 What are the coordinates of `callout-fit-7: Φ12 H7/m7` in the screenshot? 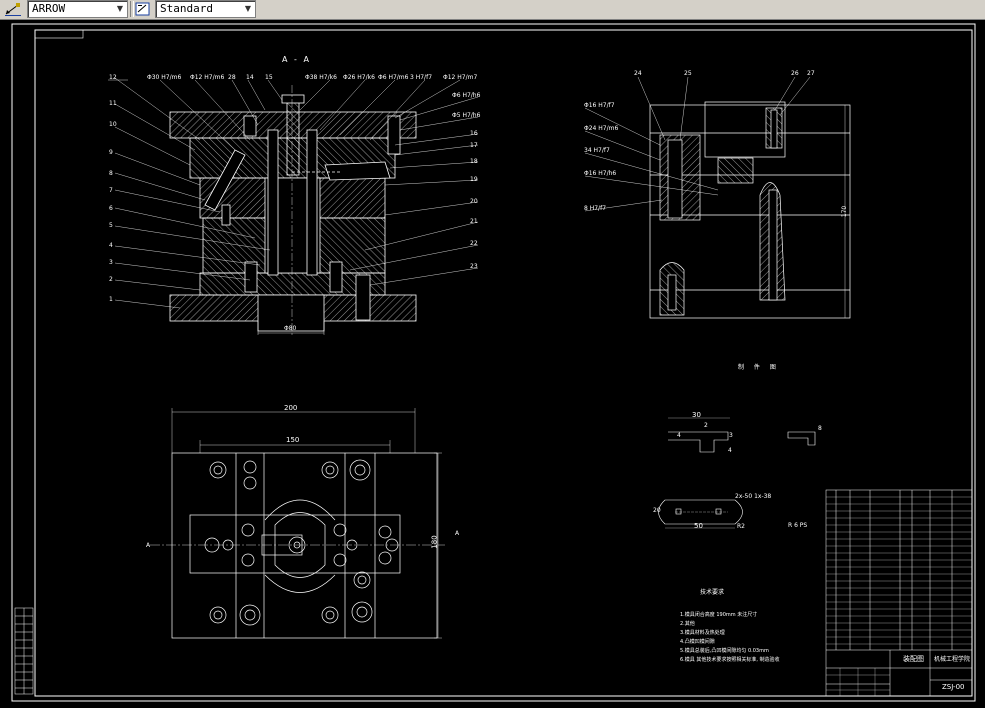 It's located at (460, 77).